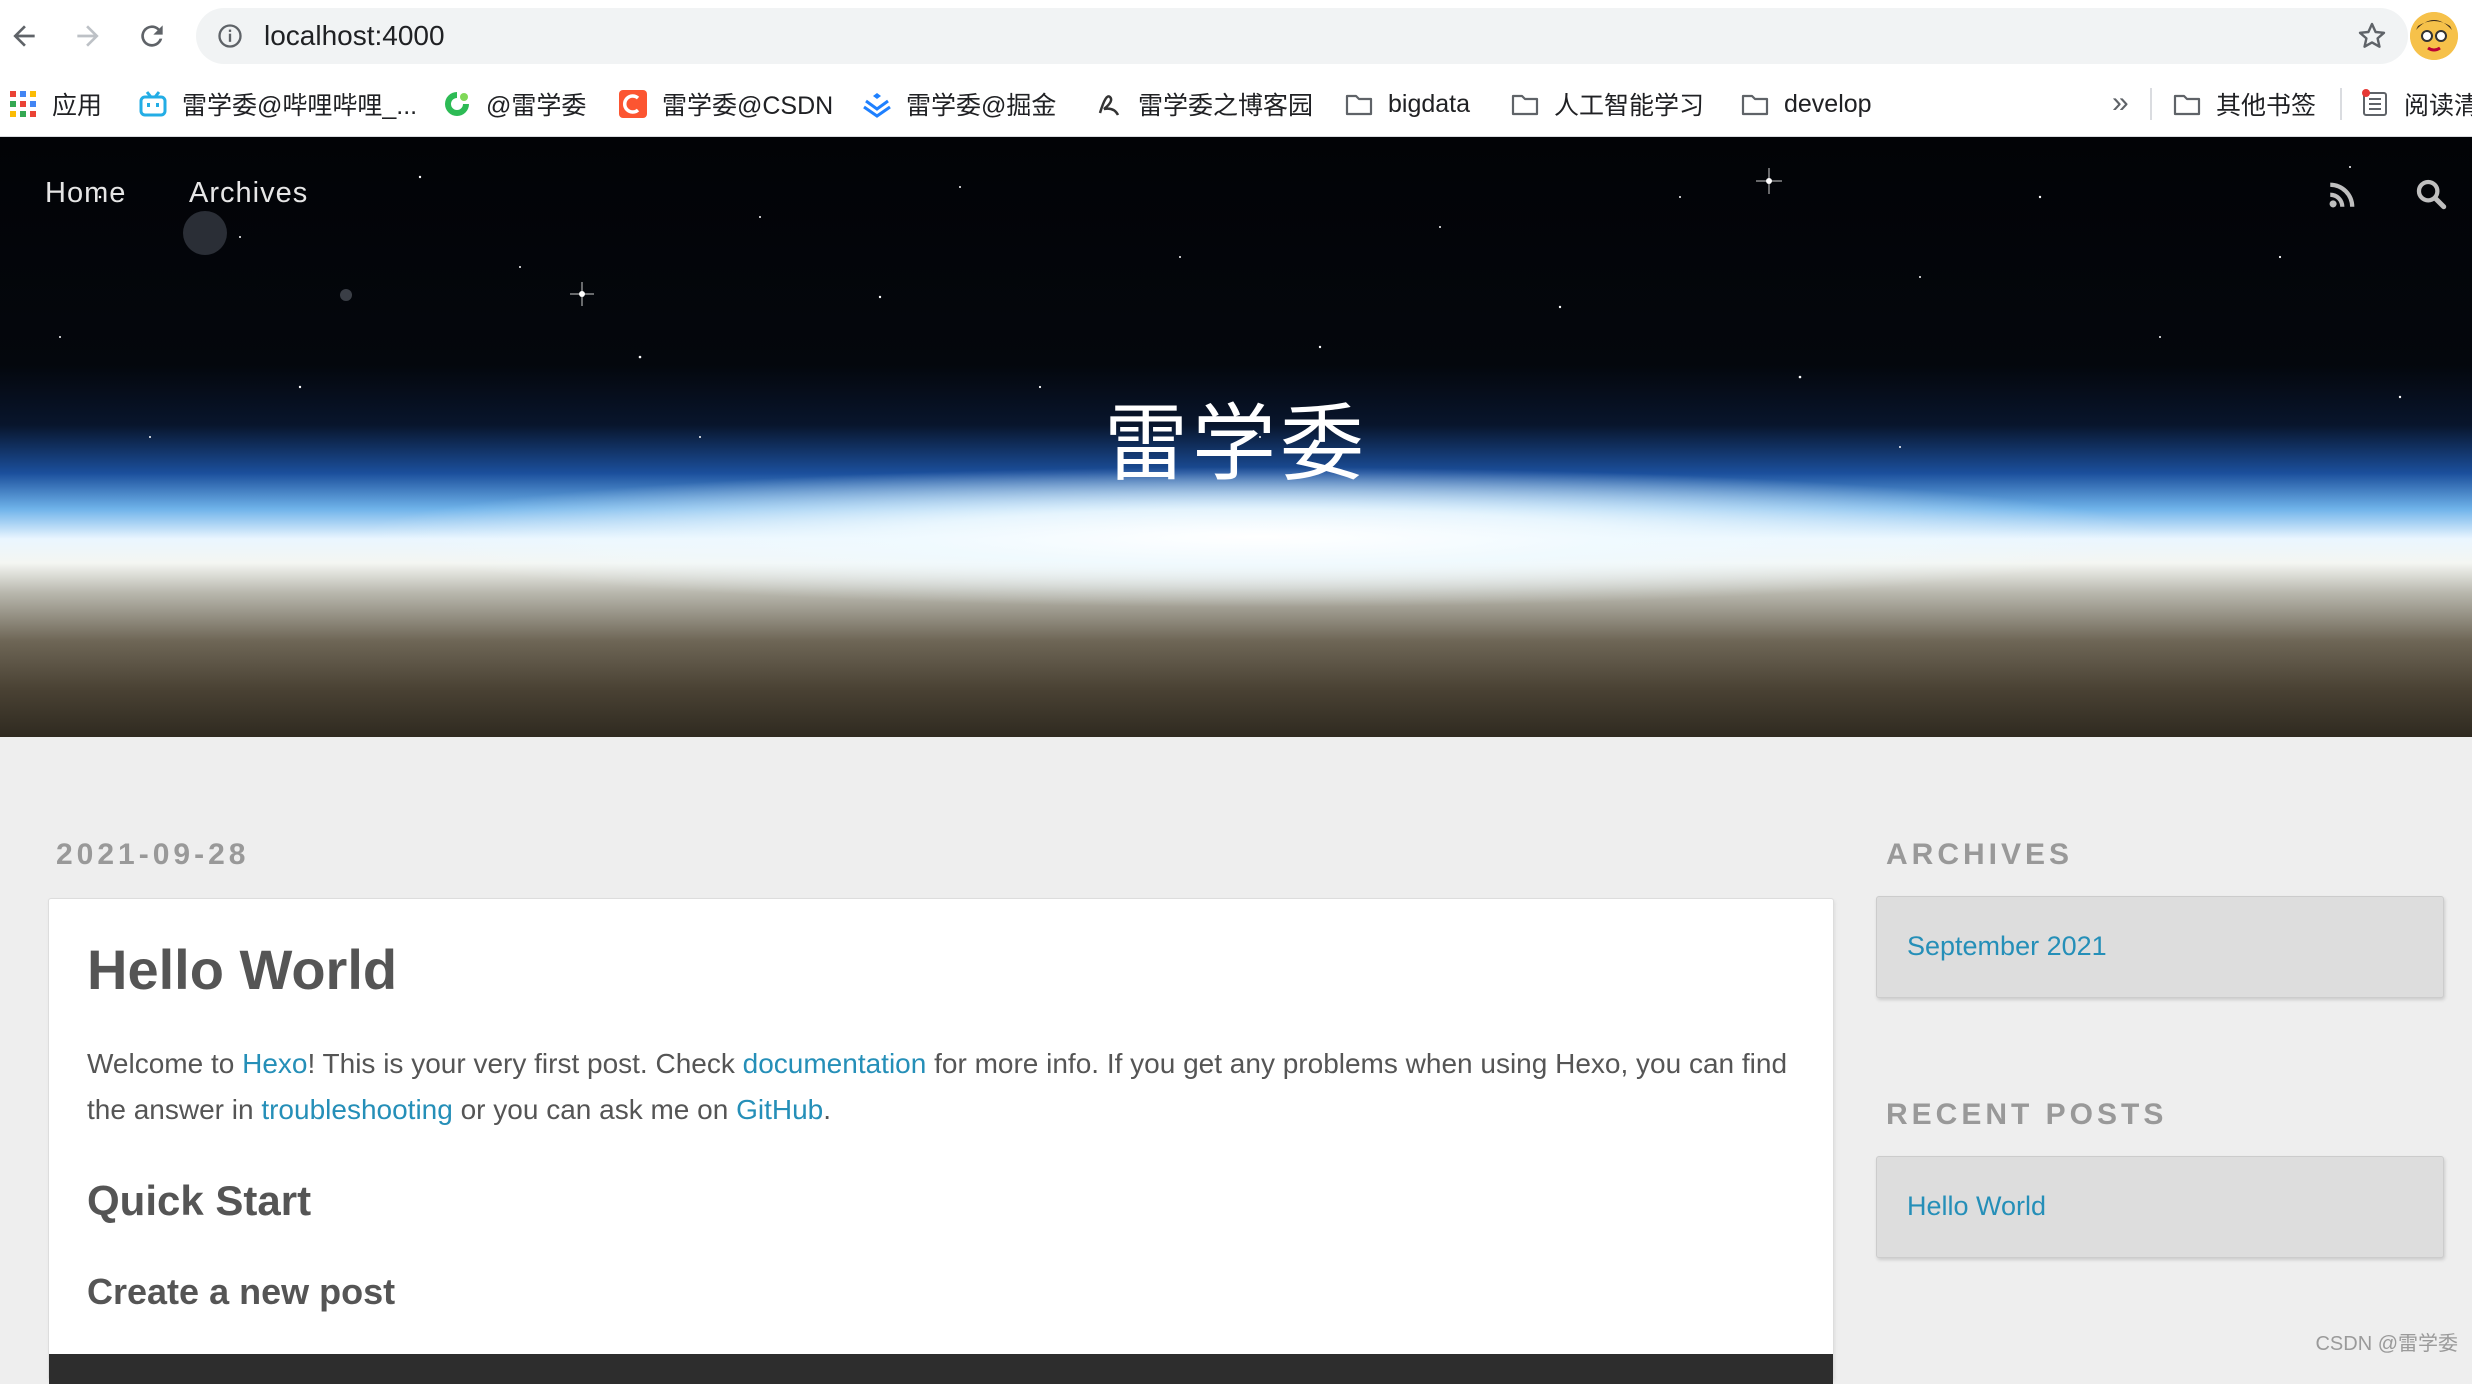 The width and height of the screenshot is (2472, 1384). Describe the element at coordinates (941, 1369) in the screenshot. I see `code-block` at that location.